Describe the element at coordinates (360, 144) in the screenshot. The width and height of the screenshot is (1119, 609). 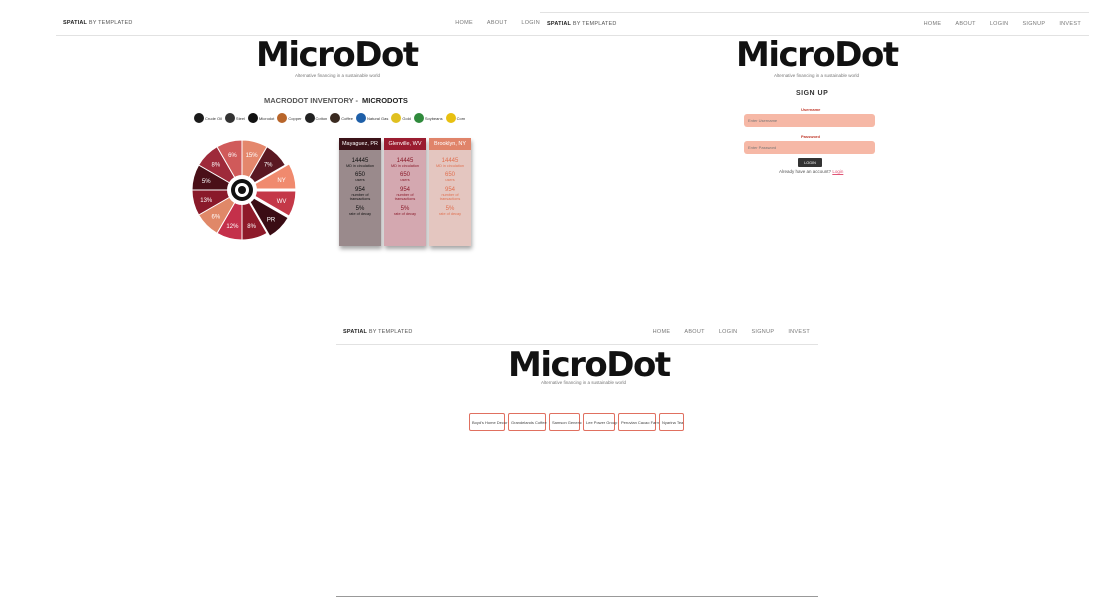
I see `card-city: Mayaguez, PR` at that location.